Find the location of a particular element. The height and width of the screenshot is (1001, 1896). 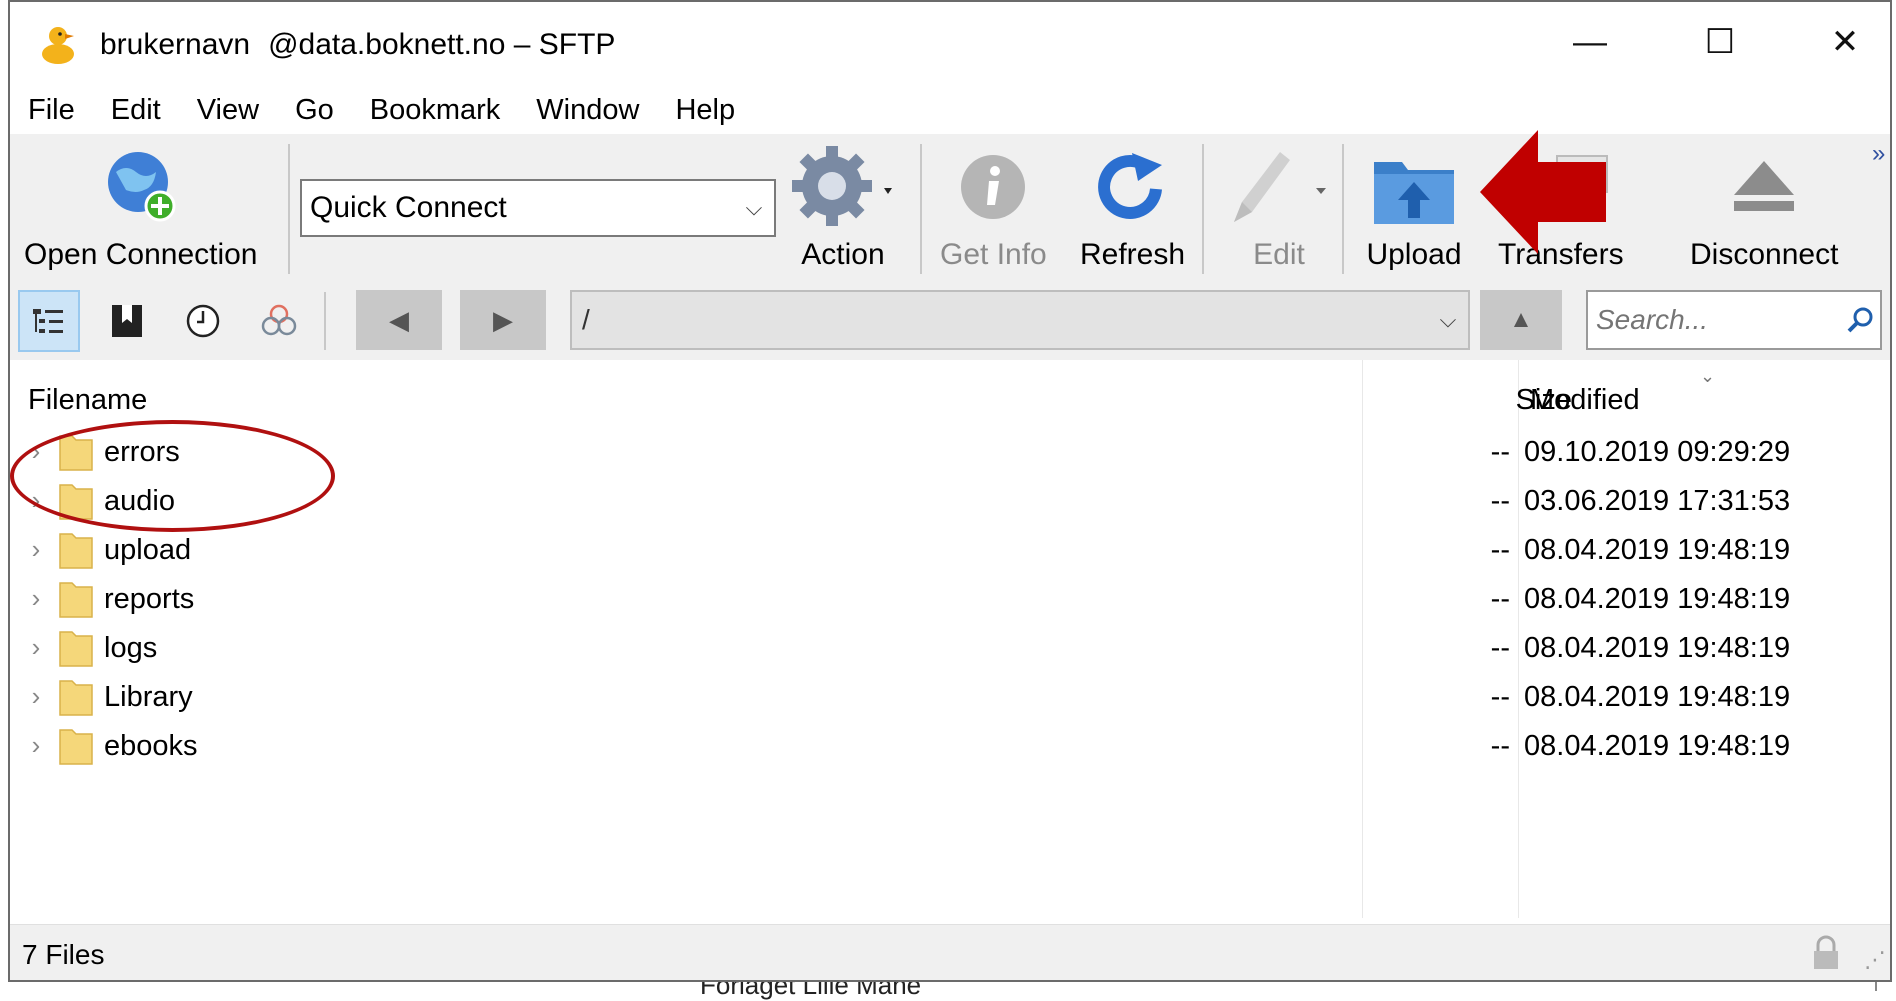

list-item: › upload -- 08.04.2019 19:48:19 is located at coordinates (950, 550).